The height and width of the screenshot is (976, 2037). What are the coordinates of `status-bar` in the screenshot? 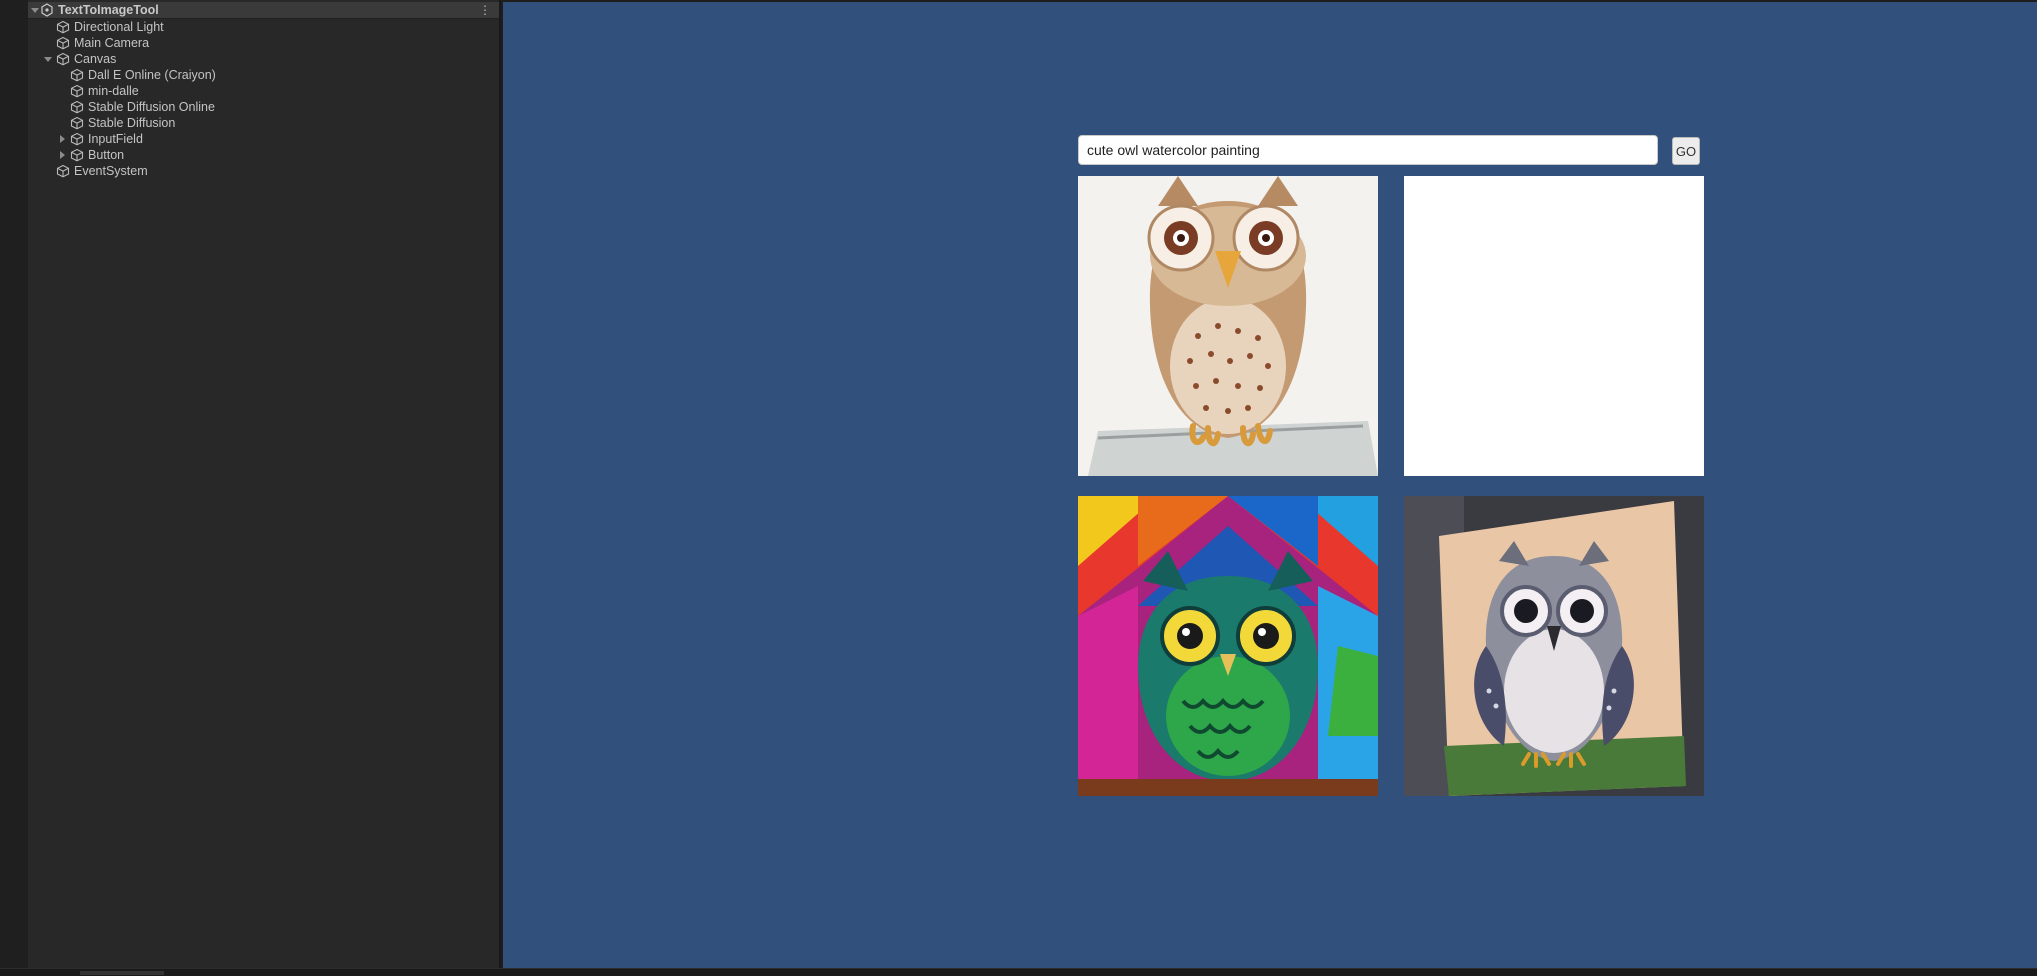 It's located at (1018, 972).